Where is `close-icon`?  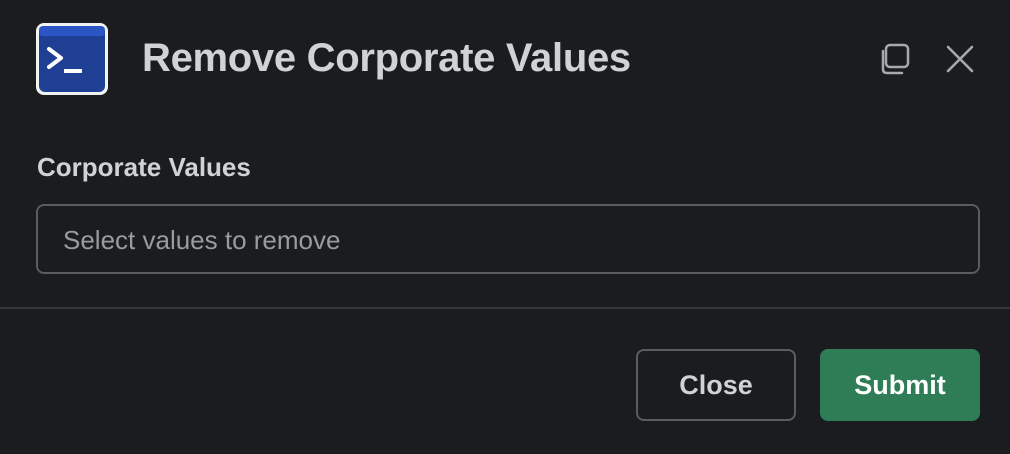
close-icon is located at coordinates (960, 61).